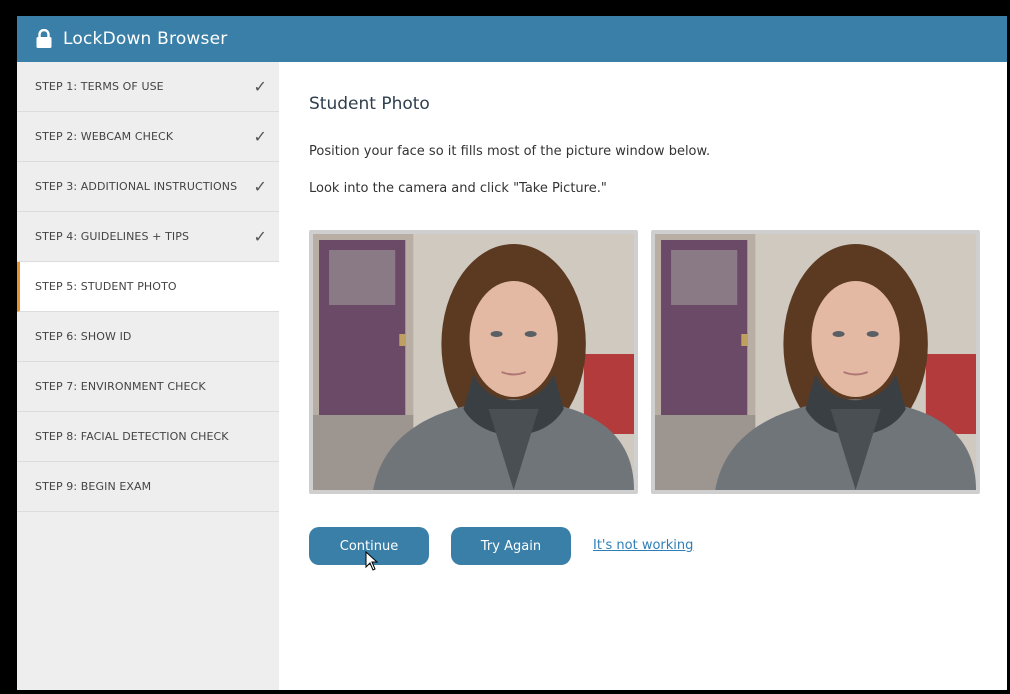 The height and width of the screenshot is (694, 1010). I want to click on title-bar: LockDown Browser, so click(512, 39).